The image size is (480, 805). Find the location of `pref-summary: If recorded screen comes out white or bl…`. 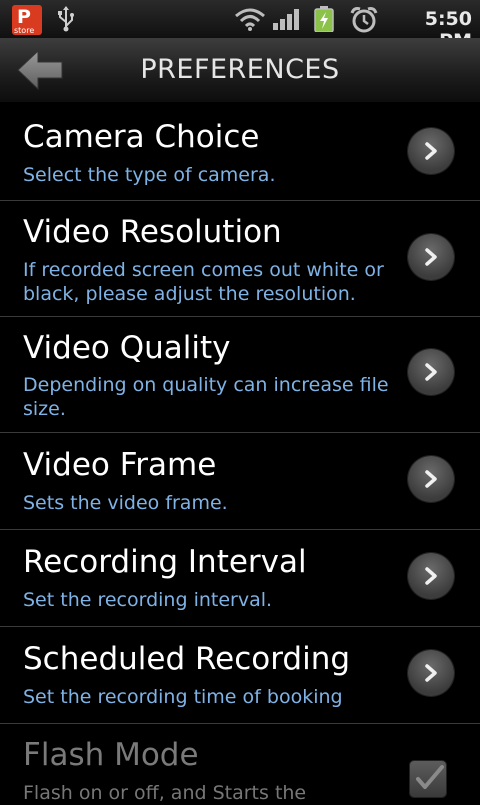

pref-summary: If recorded screen comes out white or bl… is located at coordinates (203, 282).